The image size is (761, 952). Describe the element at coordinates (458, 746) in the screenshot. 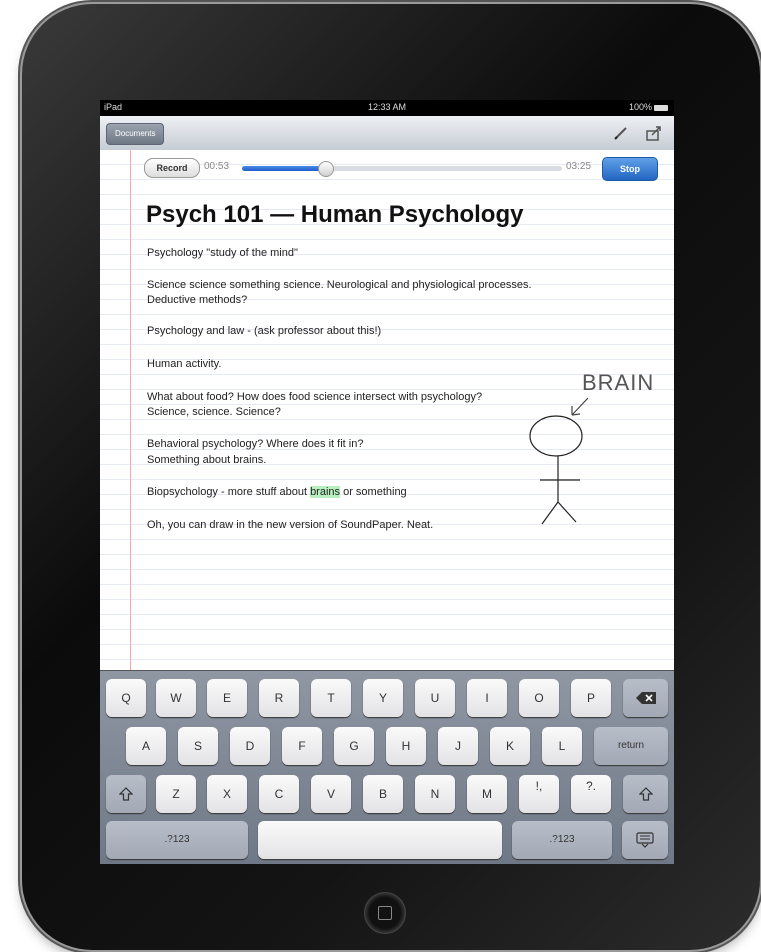

I see `key-j: J` at that location.